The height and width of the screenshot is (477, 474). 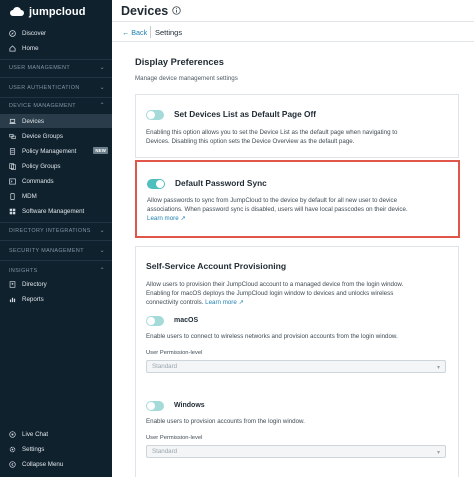 I want to click on collapse-icon, so click(x=12, y=464).